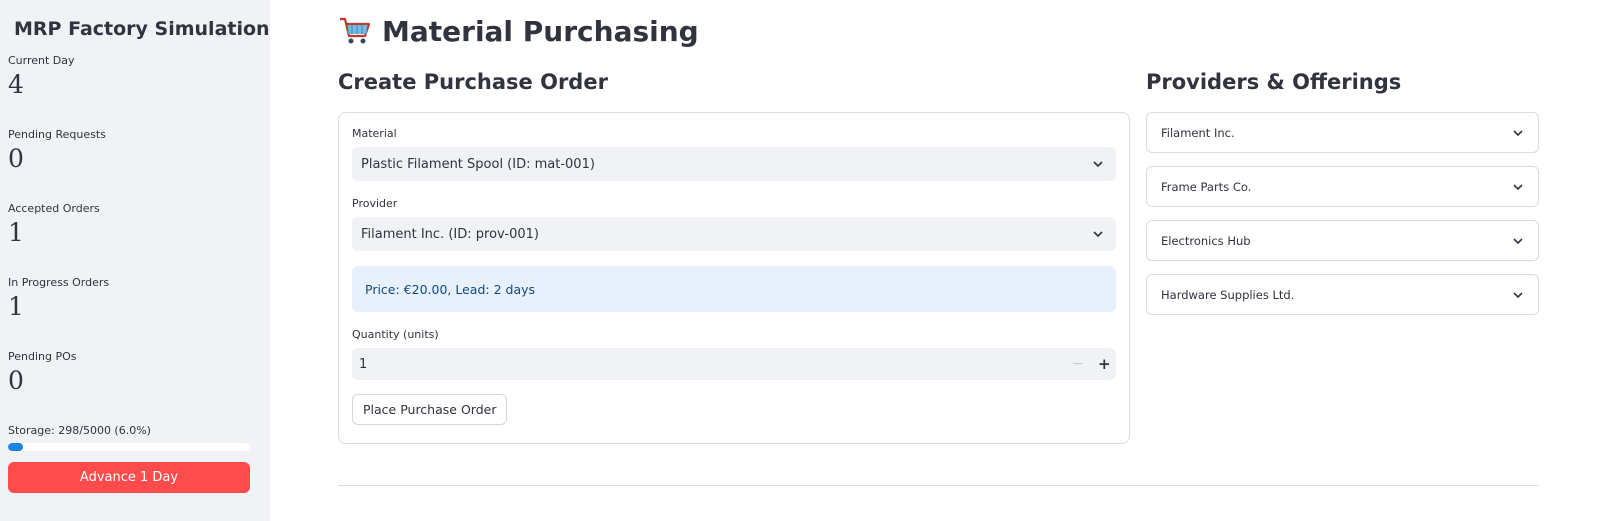 The height and width of the screenshot is (521, 1600). Describe the element at coordinates (41, 60) in the screenshot. I see `metric-label: Current Day` at that location.